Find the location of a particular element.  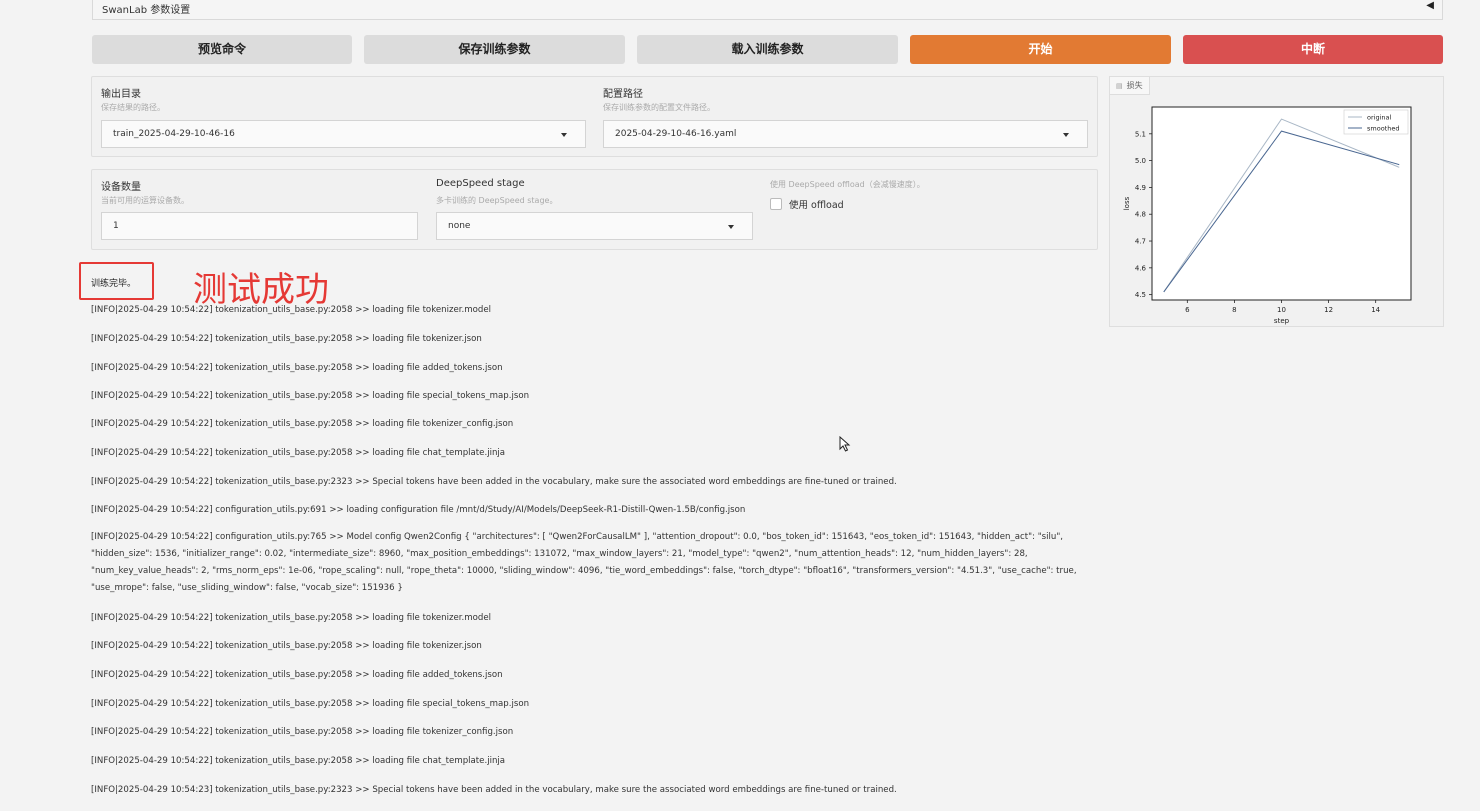

plot-area is located at coordinates (1281, 203).